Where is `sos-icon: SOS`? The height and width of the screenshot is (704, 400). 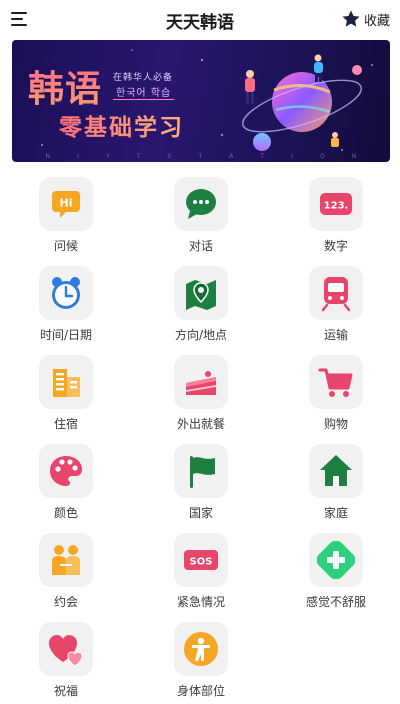
sos-icon: SOS is located at coordinates (201, 560).